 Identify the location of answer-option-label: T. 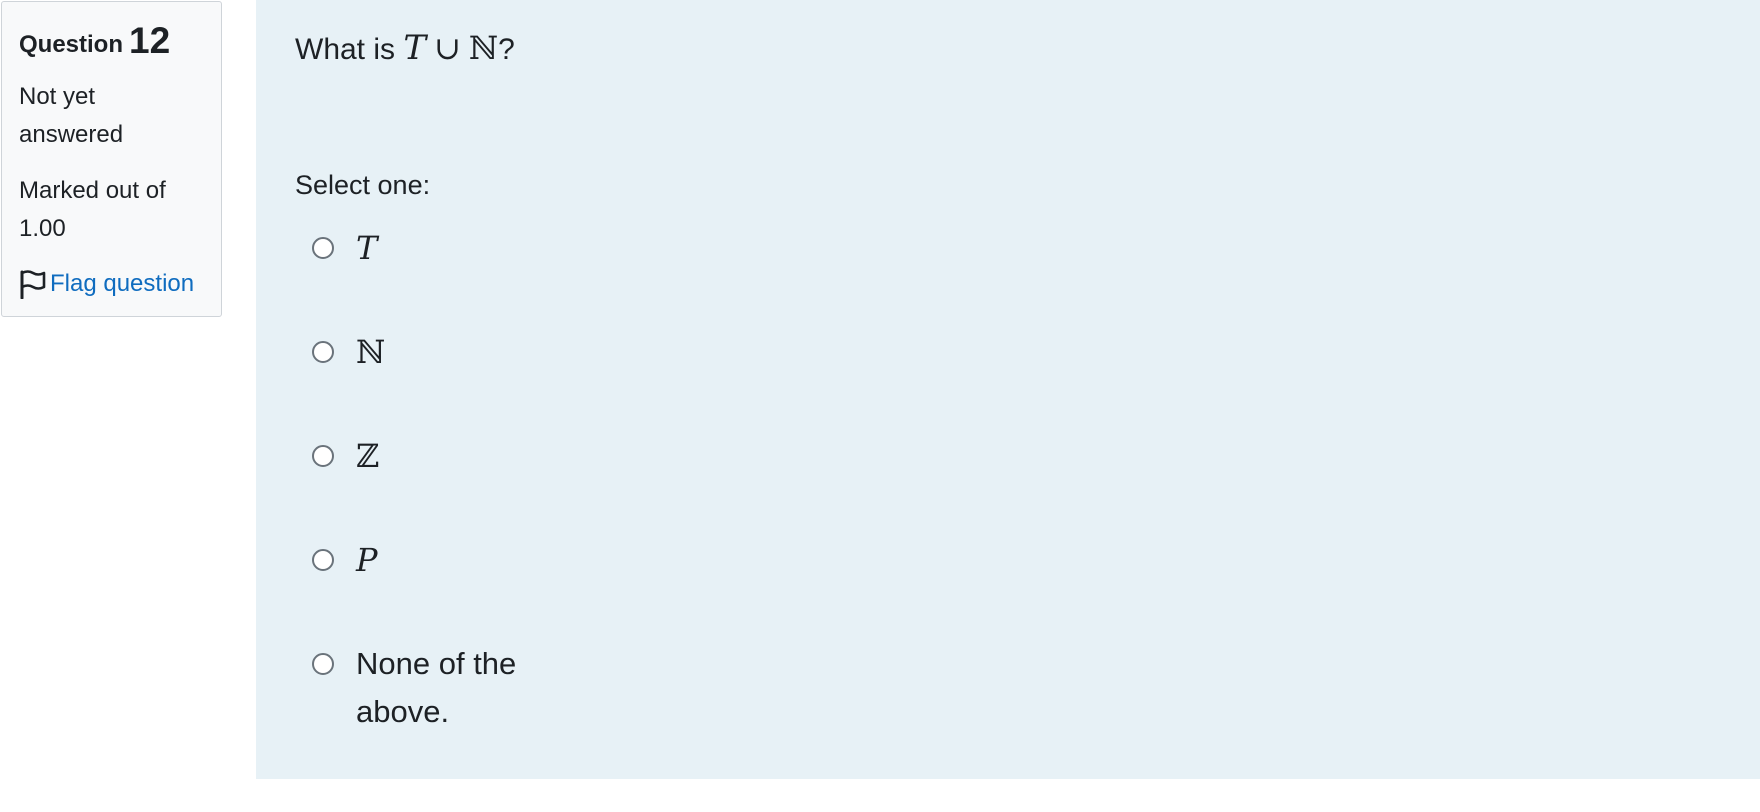
(367, 248).